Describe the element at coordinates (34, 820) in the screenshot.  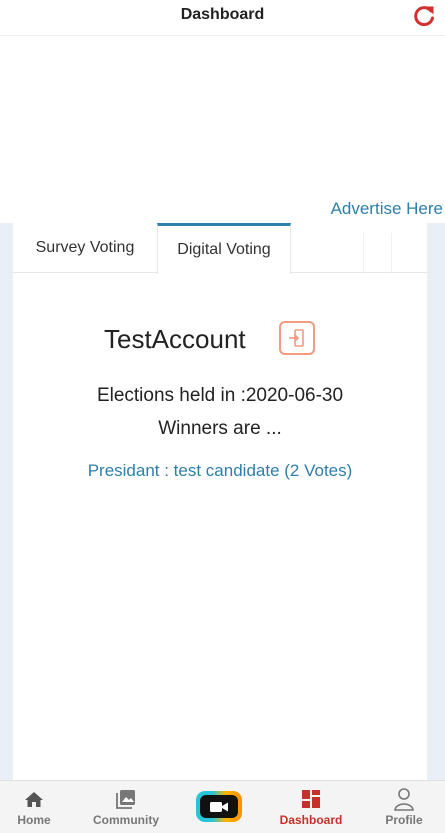
I see `nav-home-label: Home` at that location.